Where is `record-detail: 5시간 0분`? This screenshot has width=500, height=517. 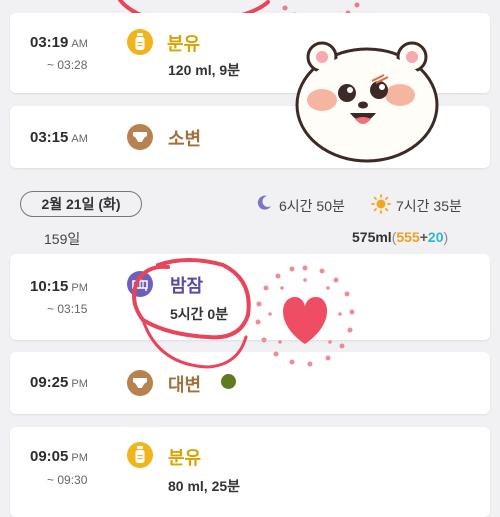 record-detail: 5시간 0분 is located at coordinates (199, 314).